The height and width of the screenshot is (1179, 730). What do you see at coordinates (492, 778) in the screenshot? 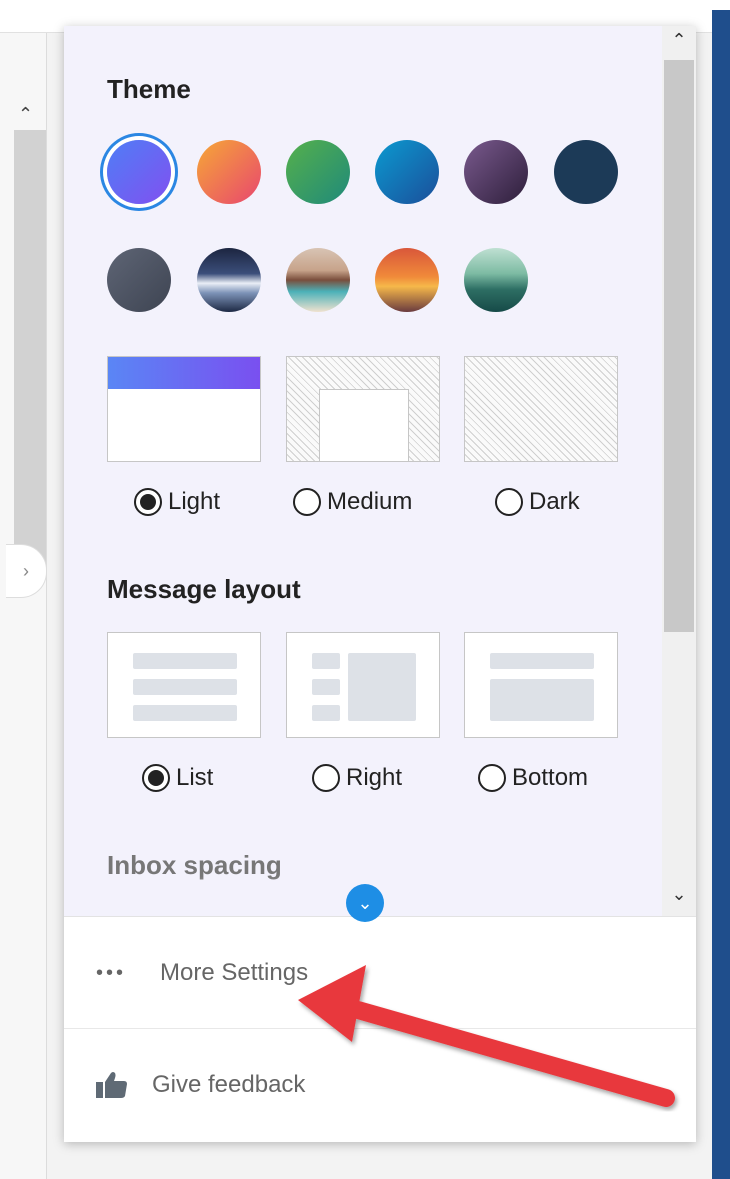
I see `radio-bottom-indicator` at bounding box center [492, 778].